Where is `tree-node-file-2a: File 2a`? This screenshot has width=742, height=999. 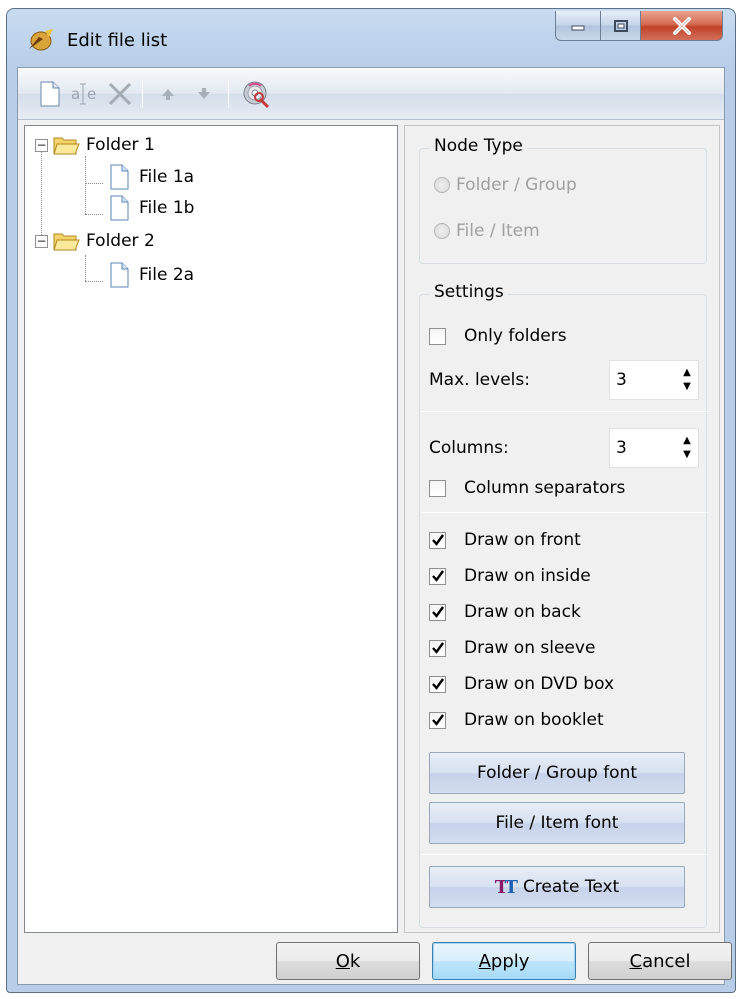
tree-node-file-2a: File 2a is located at coordinates (149, 275).